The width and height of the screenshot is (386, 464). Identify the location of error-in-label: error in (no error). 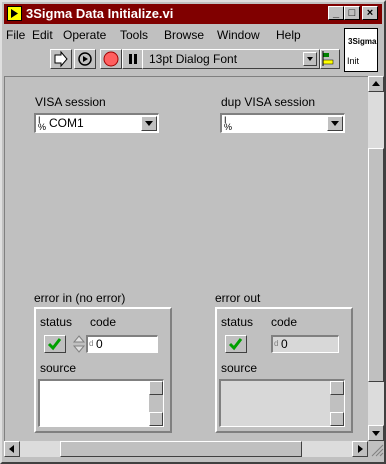
(80, 298).